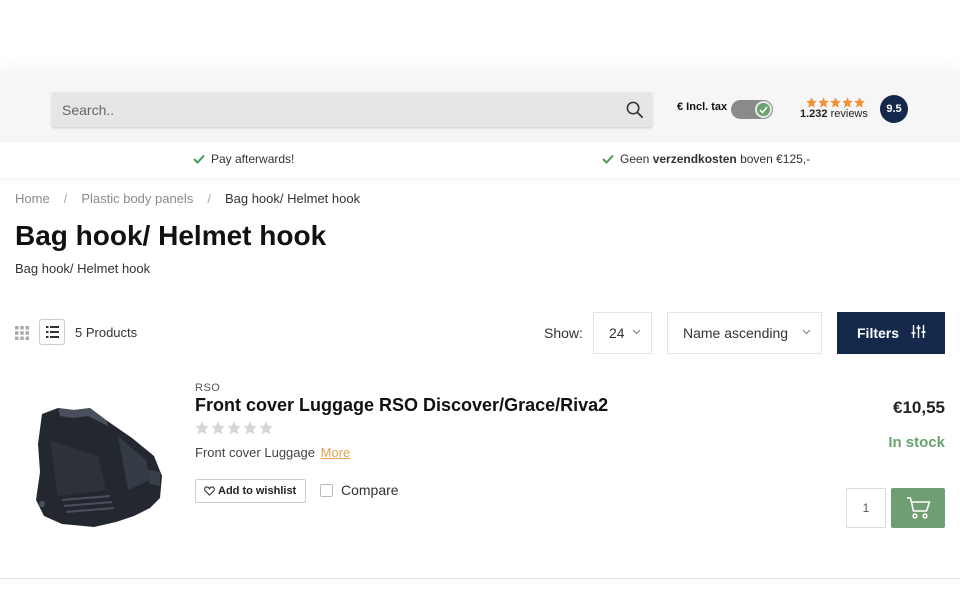 The height and width of the screenshot is (600, 960). Describe the element at coordinates (22, 333) in the screenshot. I see `grid-view-icon` at that location.